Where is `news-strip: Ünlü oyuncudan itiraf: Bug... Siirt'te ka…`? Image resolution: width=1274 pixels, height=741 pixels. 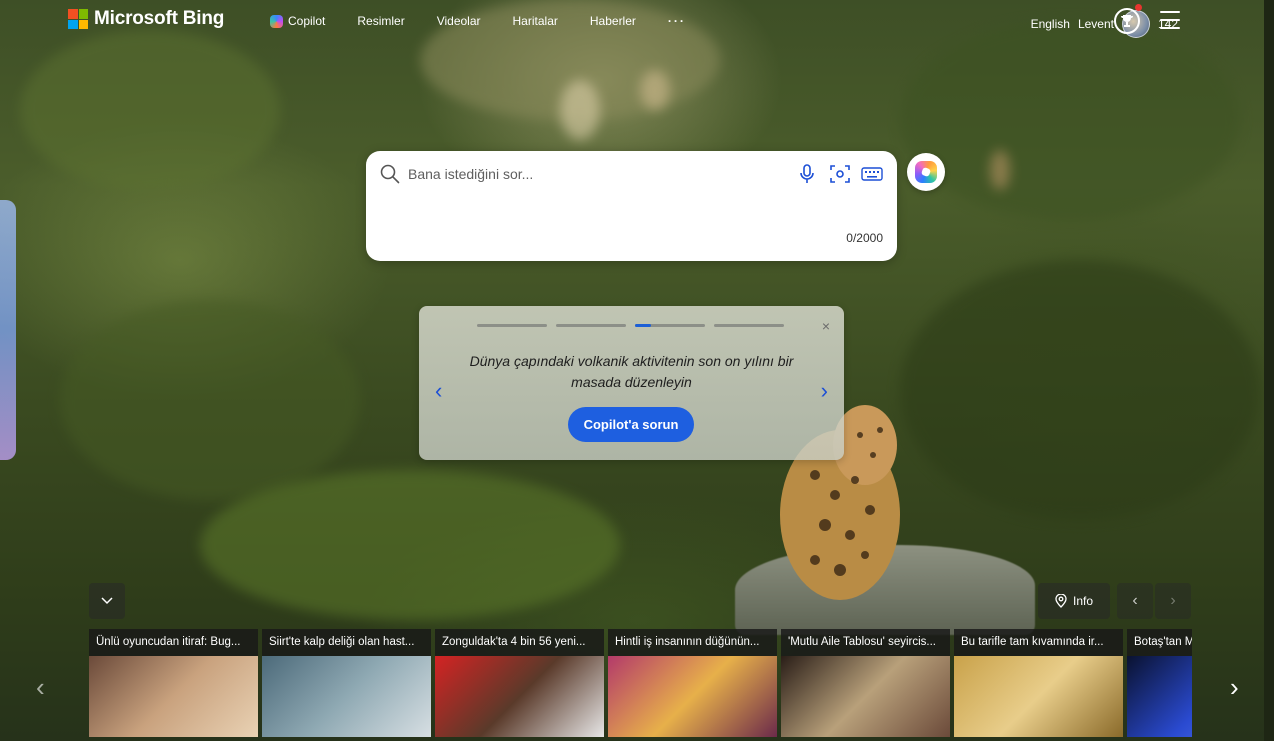
news-strip: Ünlü oyuncudan itiraf: Bug... Siirt'te ka… is located at coordinates (640, 683).